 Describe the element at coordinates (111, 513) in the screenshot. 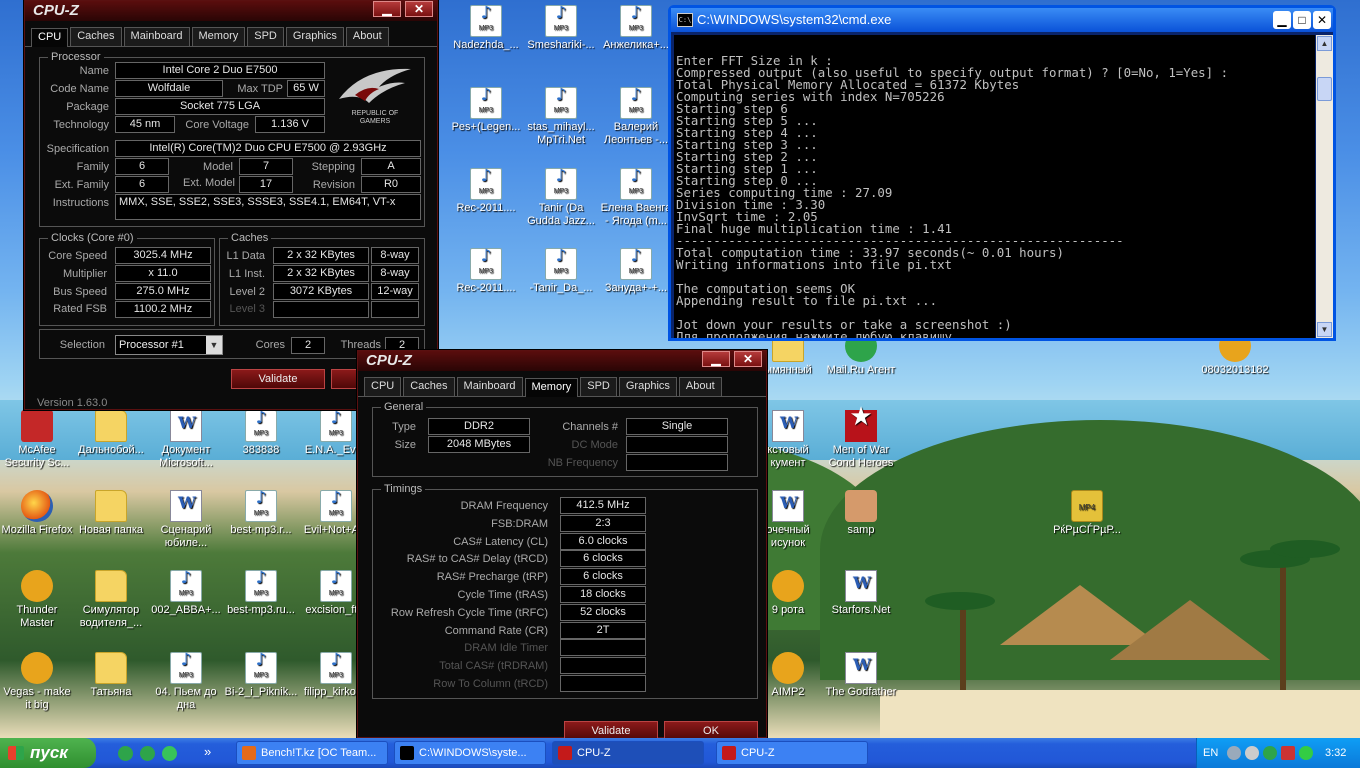

I see `desktop-icon-newfolder: Новая папка` at that location.